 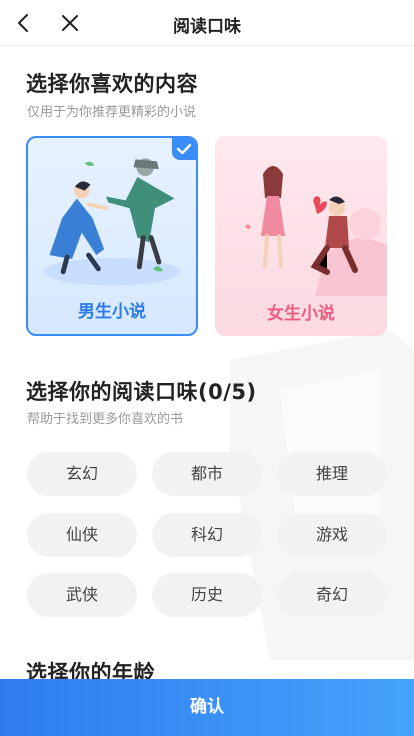 What do you see at coordinates (105, 419) in the screenshot?
I see `taste-section-subtitle: 帮助于找到更多你喜欢的书` at bounding box center [105, 419].